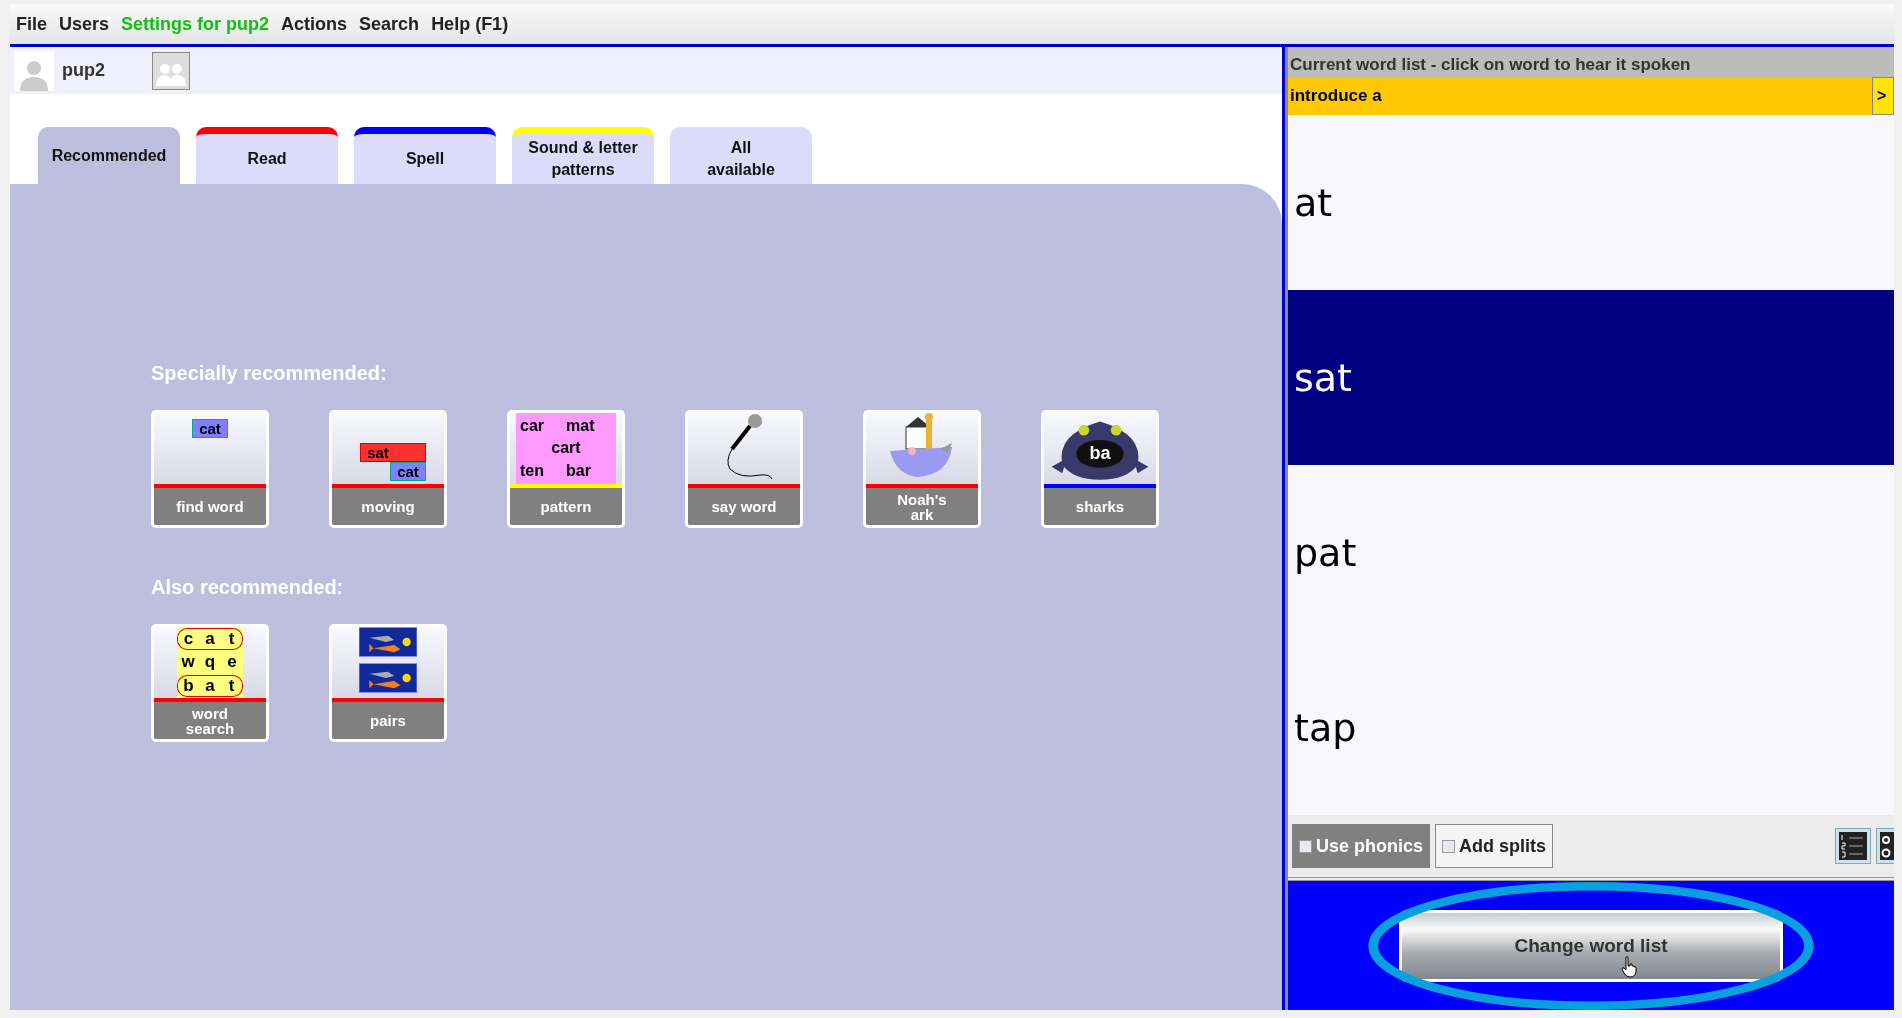 This screenshot has width=1902, height=1018. I want to click on word-item: at, so click(1591, 202).